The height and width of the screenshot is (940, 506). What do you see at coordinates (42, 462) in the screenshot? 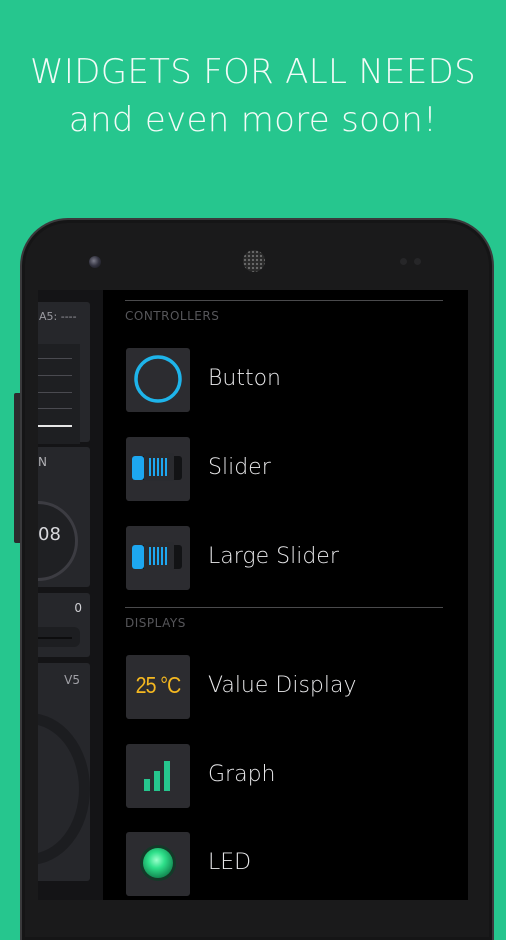
I see `knob-label: N` at bounding box center [42, 462].